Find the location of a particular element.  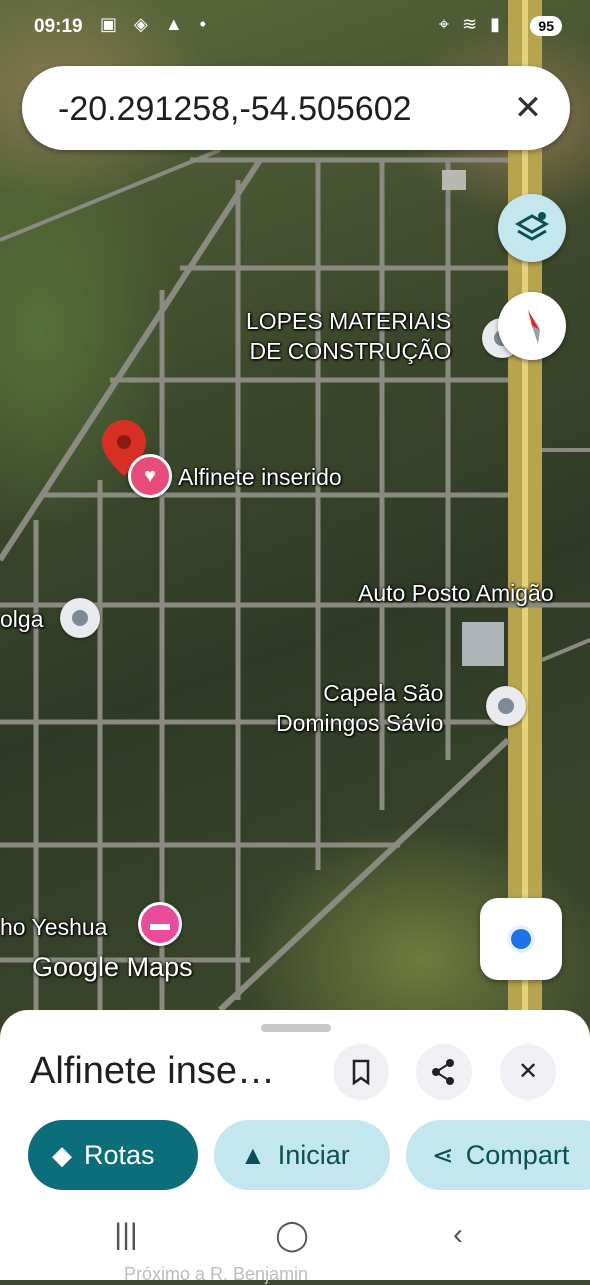

home-button: ◯ is located at coordinates (292, 1235).